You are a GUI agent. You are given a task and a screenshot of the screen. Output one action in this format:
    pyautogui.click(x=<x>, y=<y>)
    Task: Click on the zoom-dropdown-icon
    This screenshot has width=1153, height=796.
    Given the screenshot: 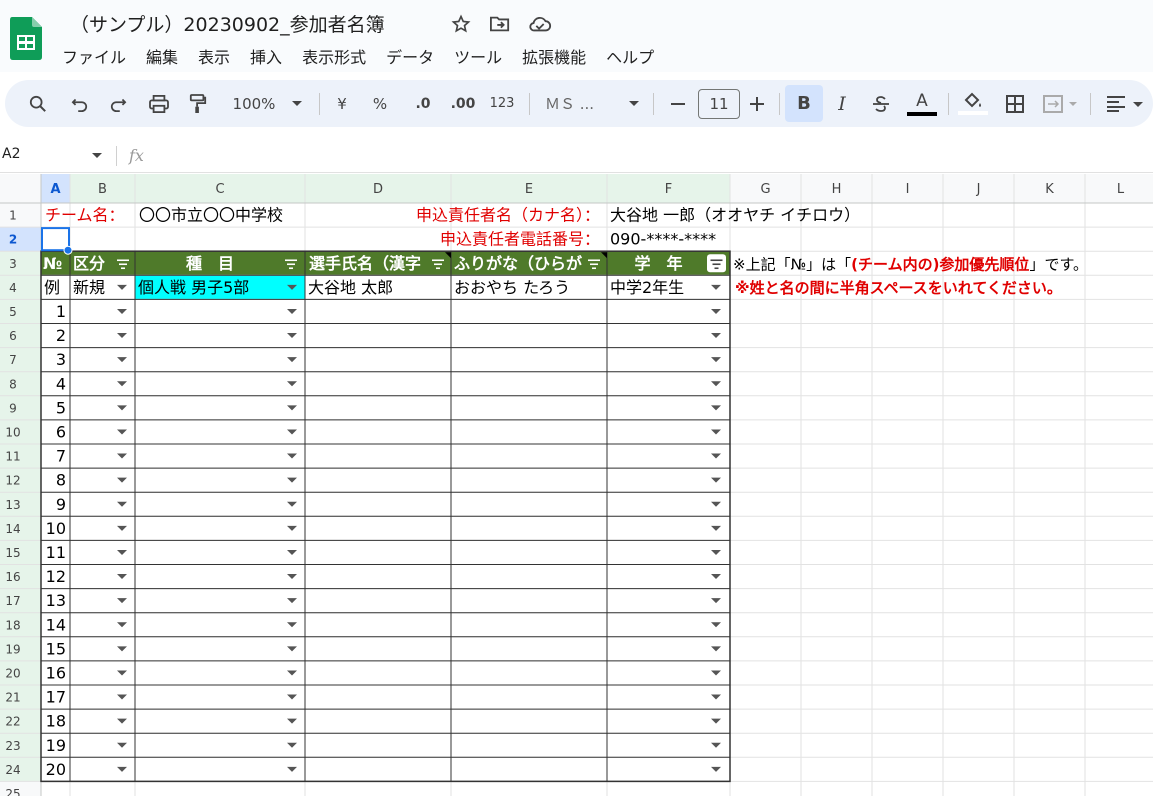 What is the action you would take?
    pyautogui.click(x=297, y=103)
    